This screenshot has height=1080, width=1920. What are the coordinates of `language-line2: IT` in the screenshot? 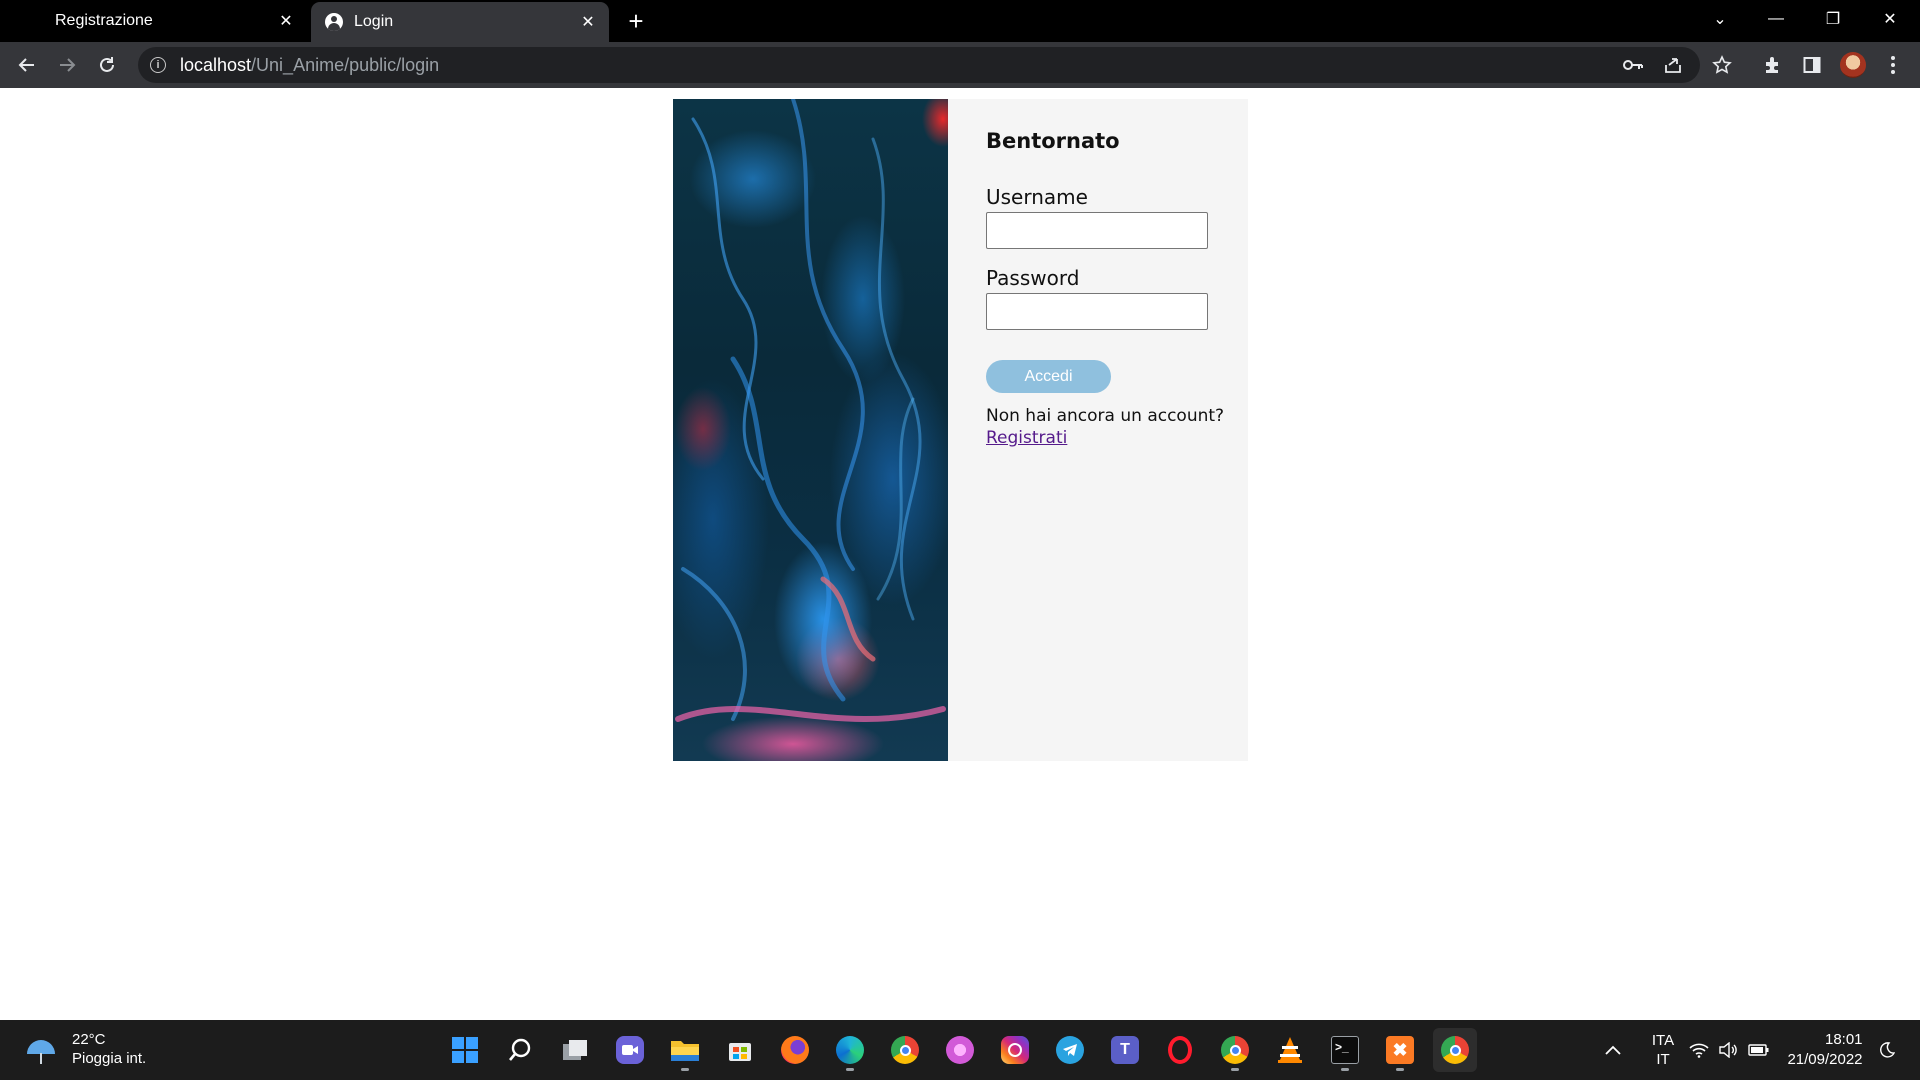 It's located at (1663, 1059).